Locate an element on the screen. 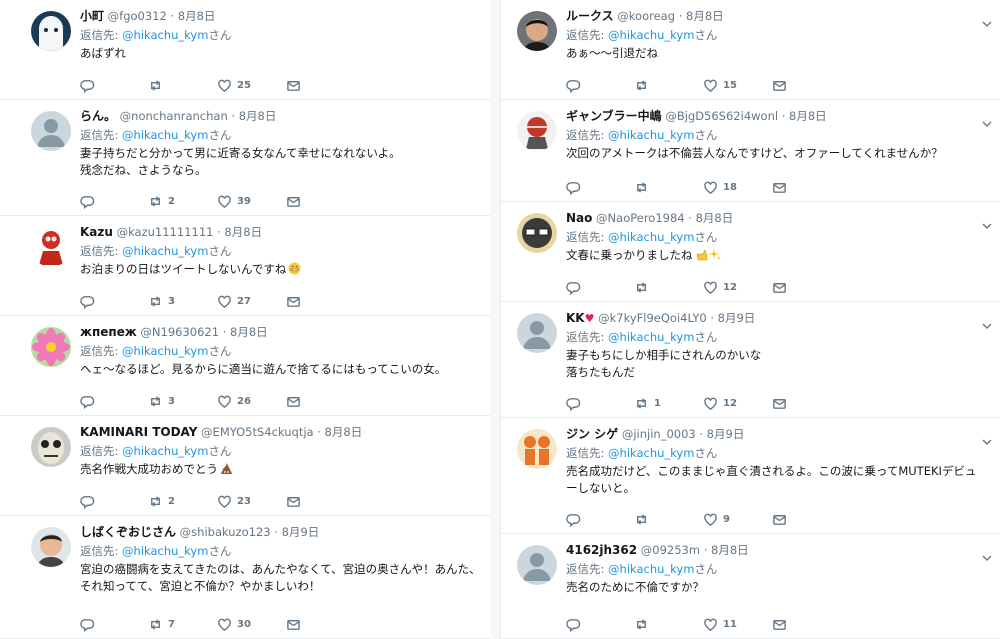 The width and height of the screenshot is (1000, 639). user-handle: @kazu11111111 is located at coordinates (165, 232).